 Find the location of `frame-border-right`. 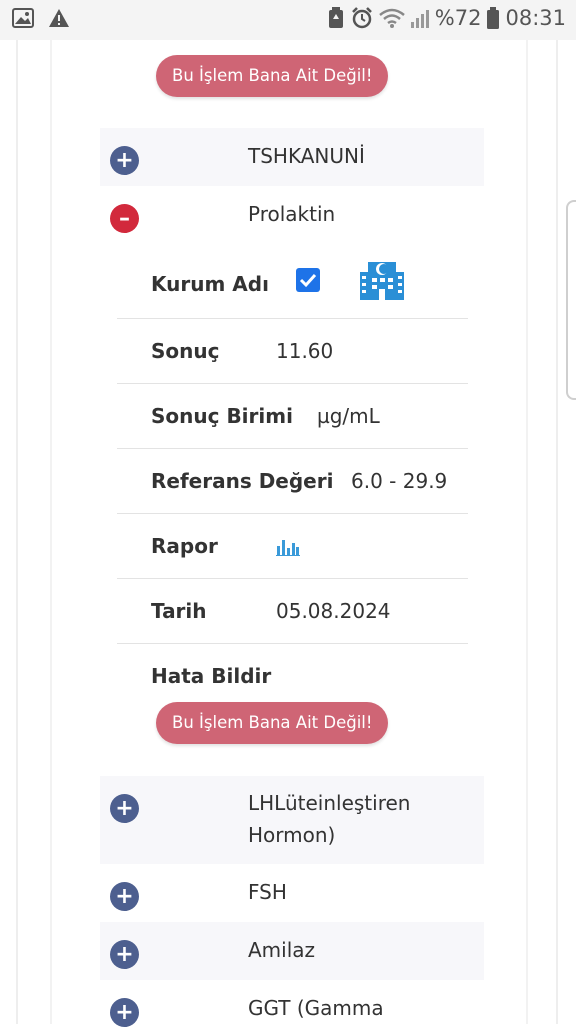

frame-border-right is located at coordinates (557, 532).